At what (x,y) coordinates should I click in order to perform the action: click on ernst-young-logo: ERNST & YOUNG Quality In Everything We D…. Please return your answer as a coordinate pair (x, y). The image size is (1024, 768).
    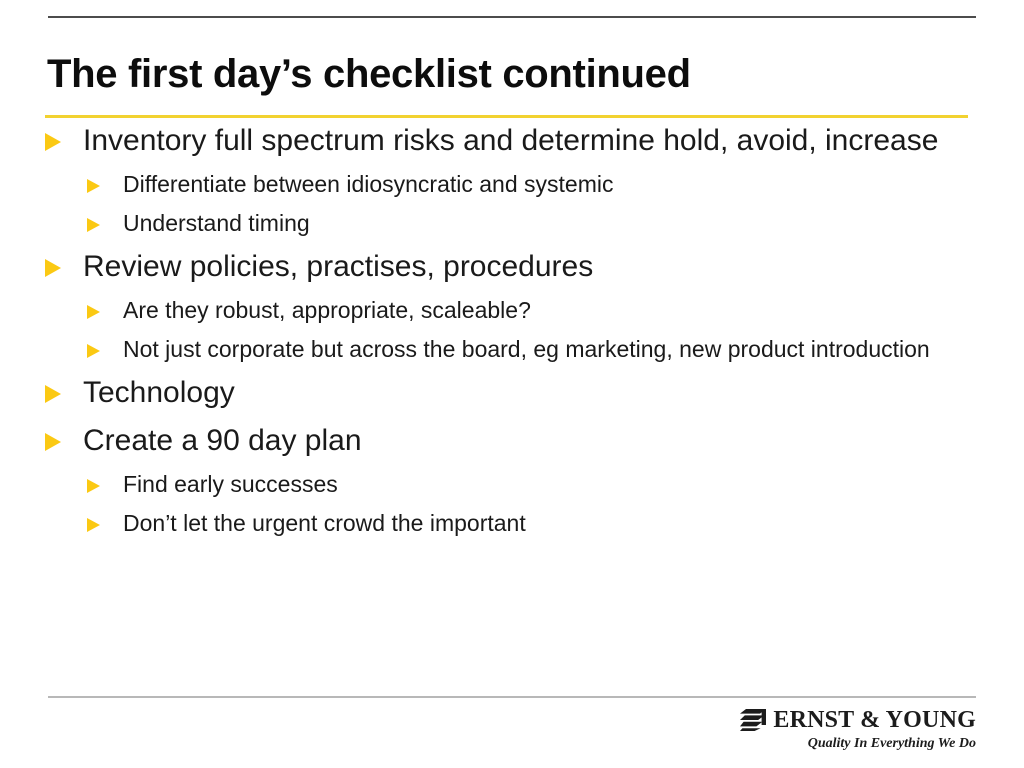
    Looking at the image, I should click on (858, 730).